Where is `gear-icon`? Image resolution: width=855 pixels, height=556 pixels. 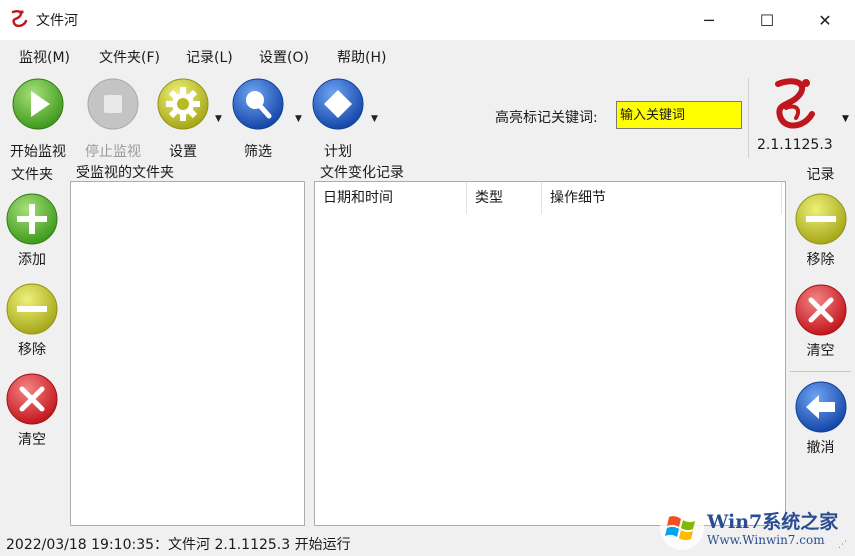 gear-icon is located at coordinates (183, 104).